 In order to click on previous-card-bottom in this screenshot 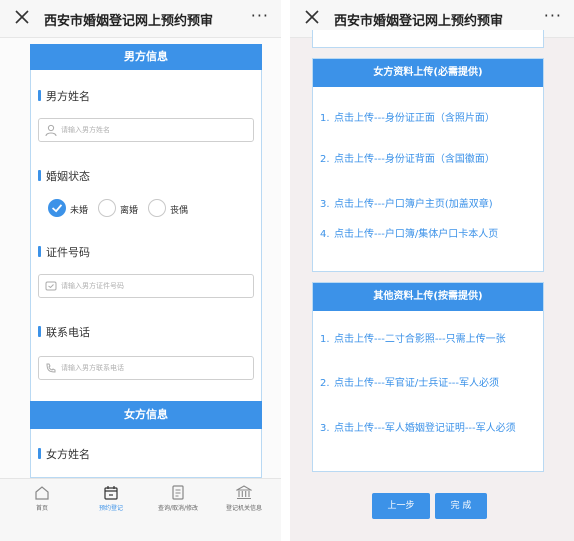, I will do `click(428, 39)`.